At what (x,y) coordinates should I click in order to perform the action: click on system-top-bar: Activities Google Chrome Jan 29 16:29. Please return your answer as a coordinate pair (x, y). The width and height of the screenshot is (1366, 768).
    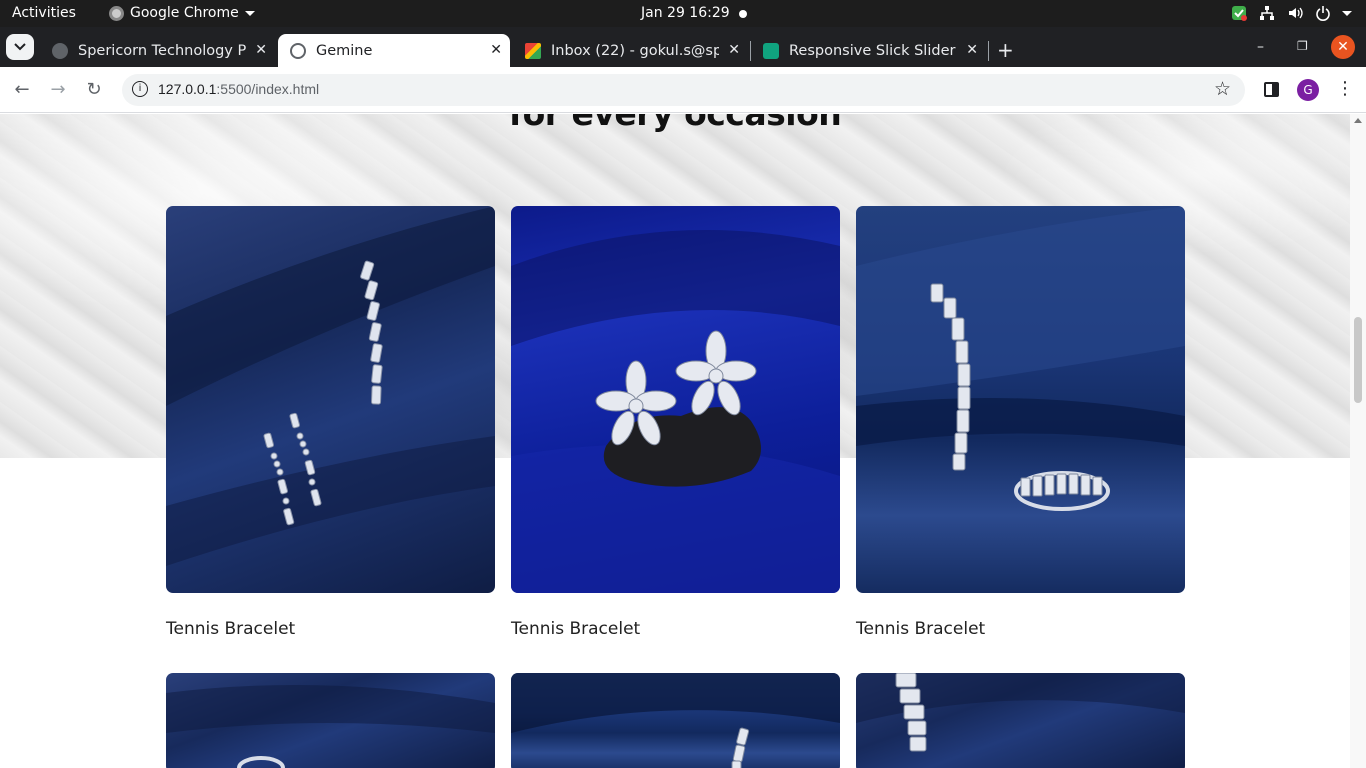
    Looking at the image, I should click on (683, 13).